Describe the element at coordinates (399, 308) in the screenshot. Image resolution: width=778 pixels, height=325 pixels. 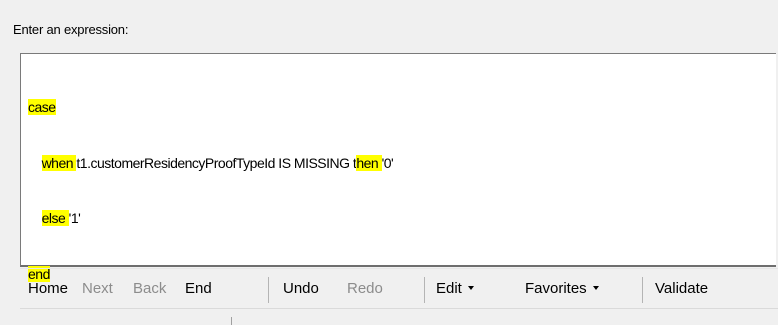
I see `status-strip` at that location.